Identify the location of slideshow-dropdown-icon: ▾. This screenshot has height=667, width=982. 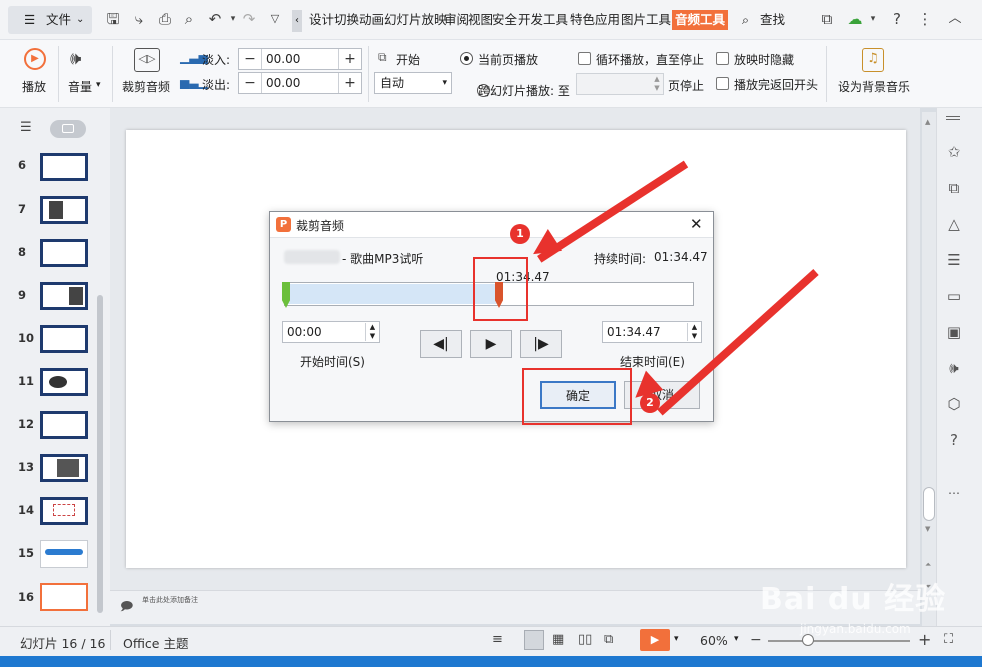
(676, 639).